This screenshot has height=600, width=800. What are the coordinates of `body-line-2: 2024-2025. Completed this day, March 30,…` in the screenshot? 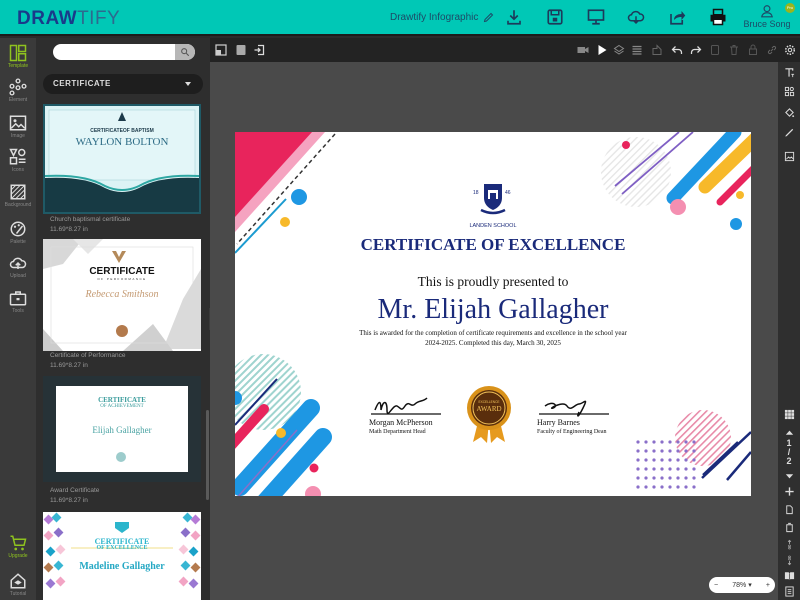 It's located at (493, 343).